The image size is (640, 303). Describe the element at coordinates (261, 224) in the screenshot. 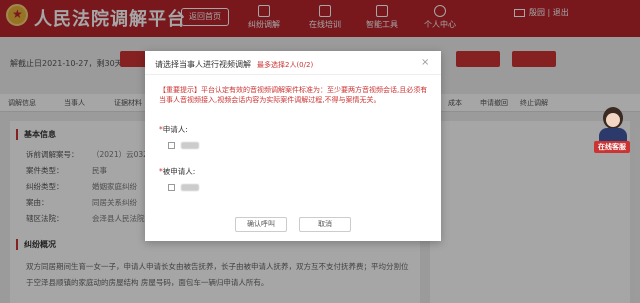

I see `confirm-call-button: 确认呼叫` at that location.